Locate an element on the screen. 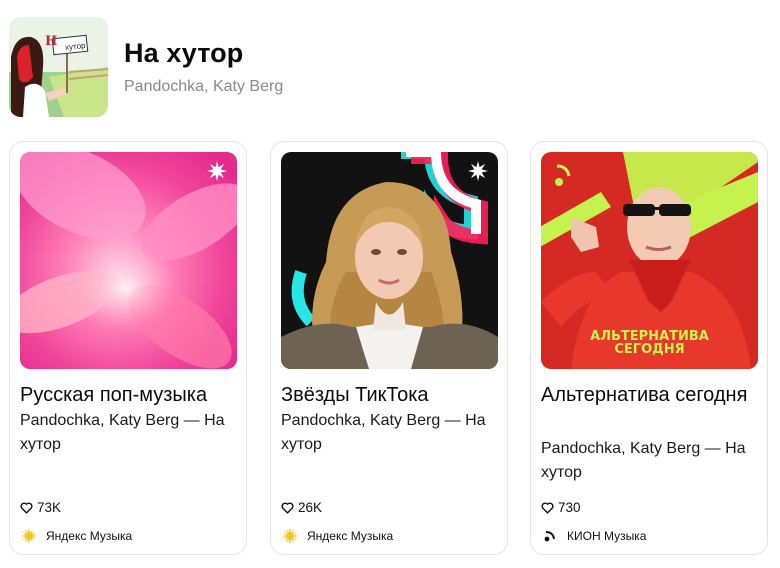 Image resolution: width=780 pixels, height=568 pixels. track-cover: Н хутор is located at coordinates (58, 67).